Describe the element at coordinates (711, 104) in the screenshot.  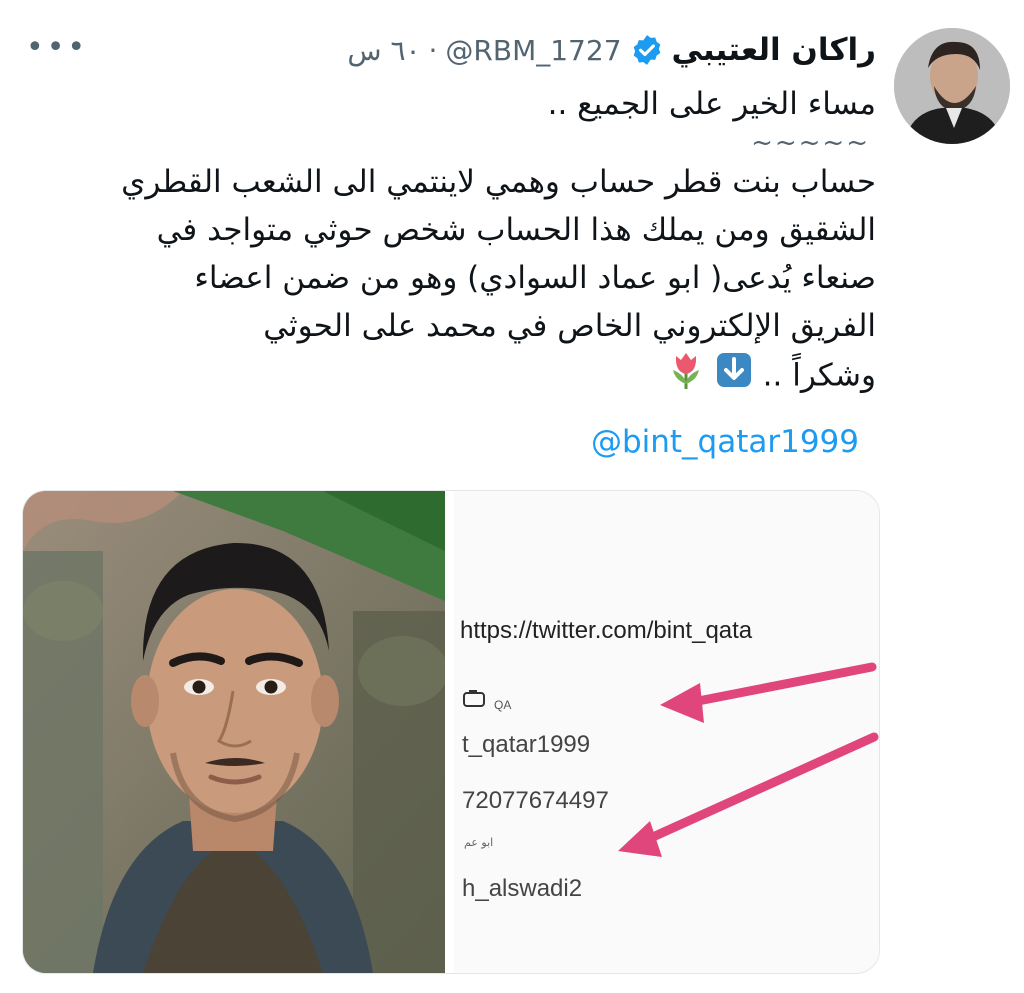
I see `tweet-line-1: مساء الخير على الجميع ..` at that location.